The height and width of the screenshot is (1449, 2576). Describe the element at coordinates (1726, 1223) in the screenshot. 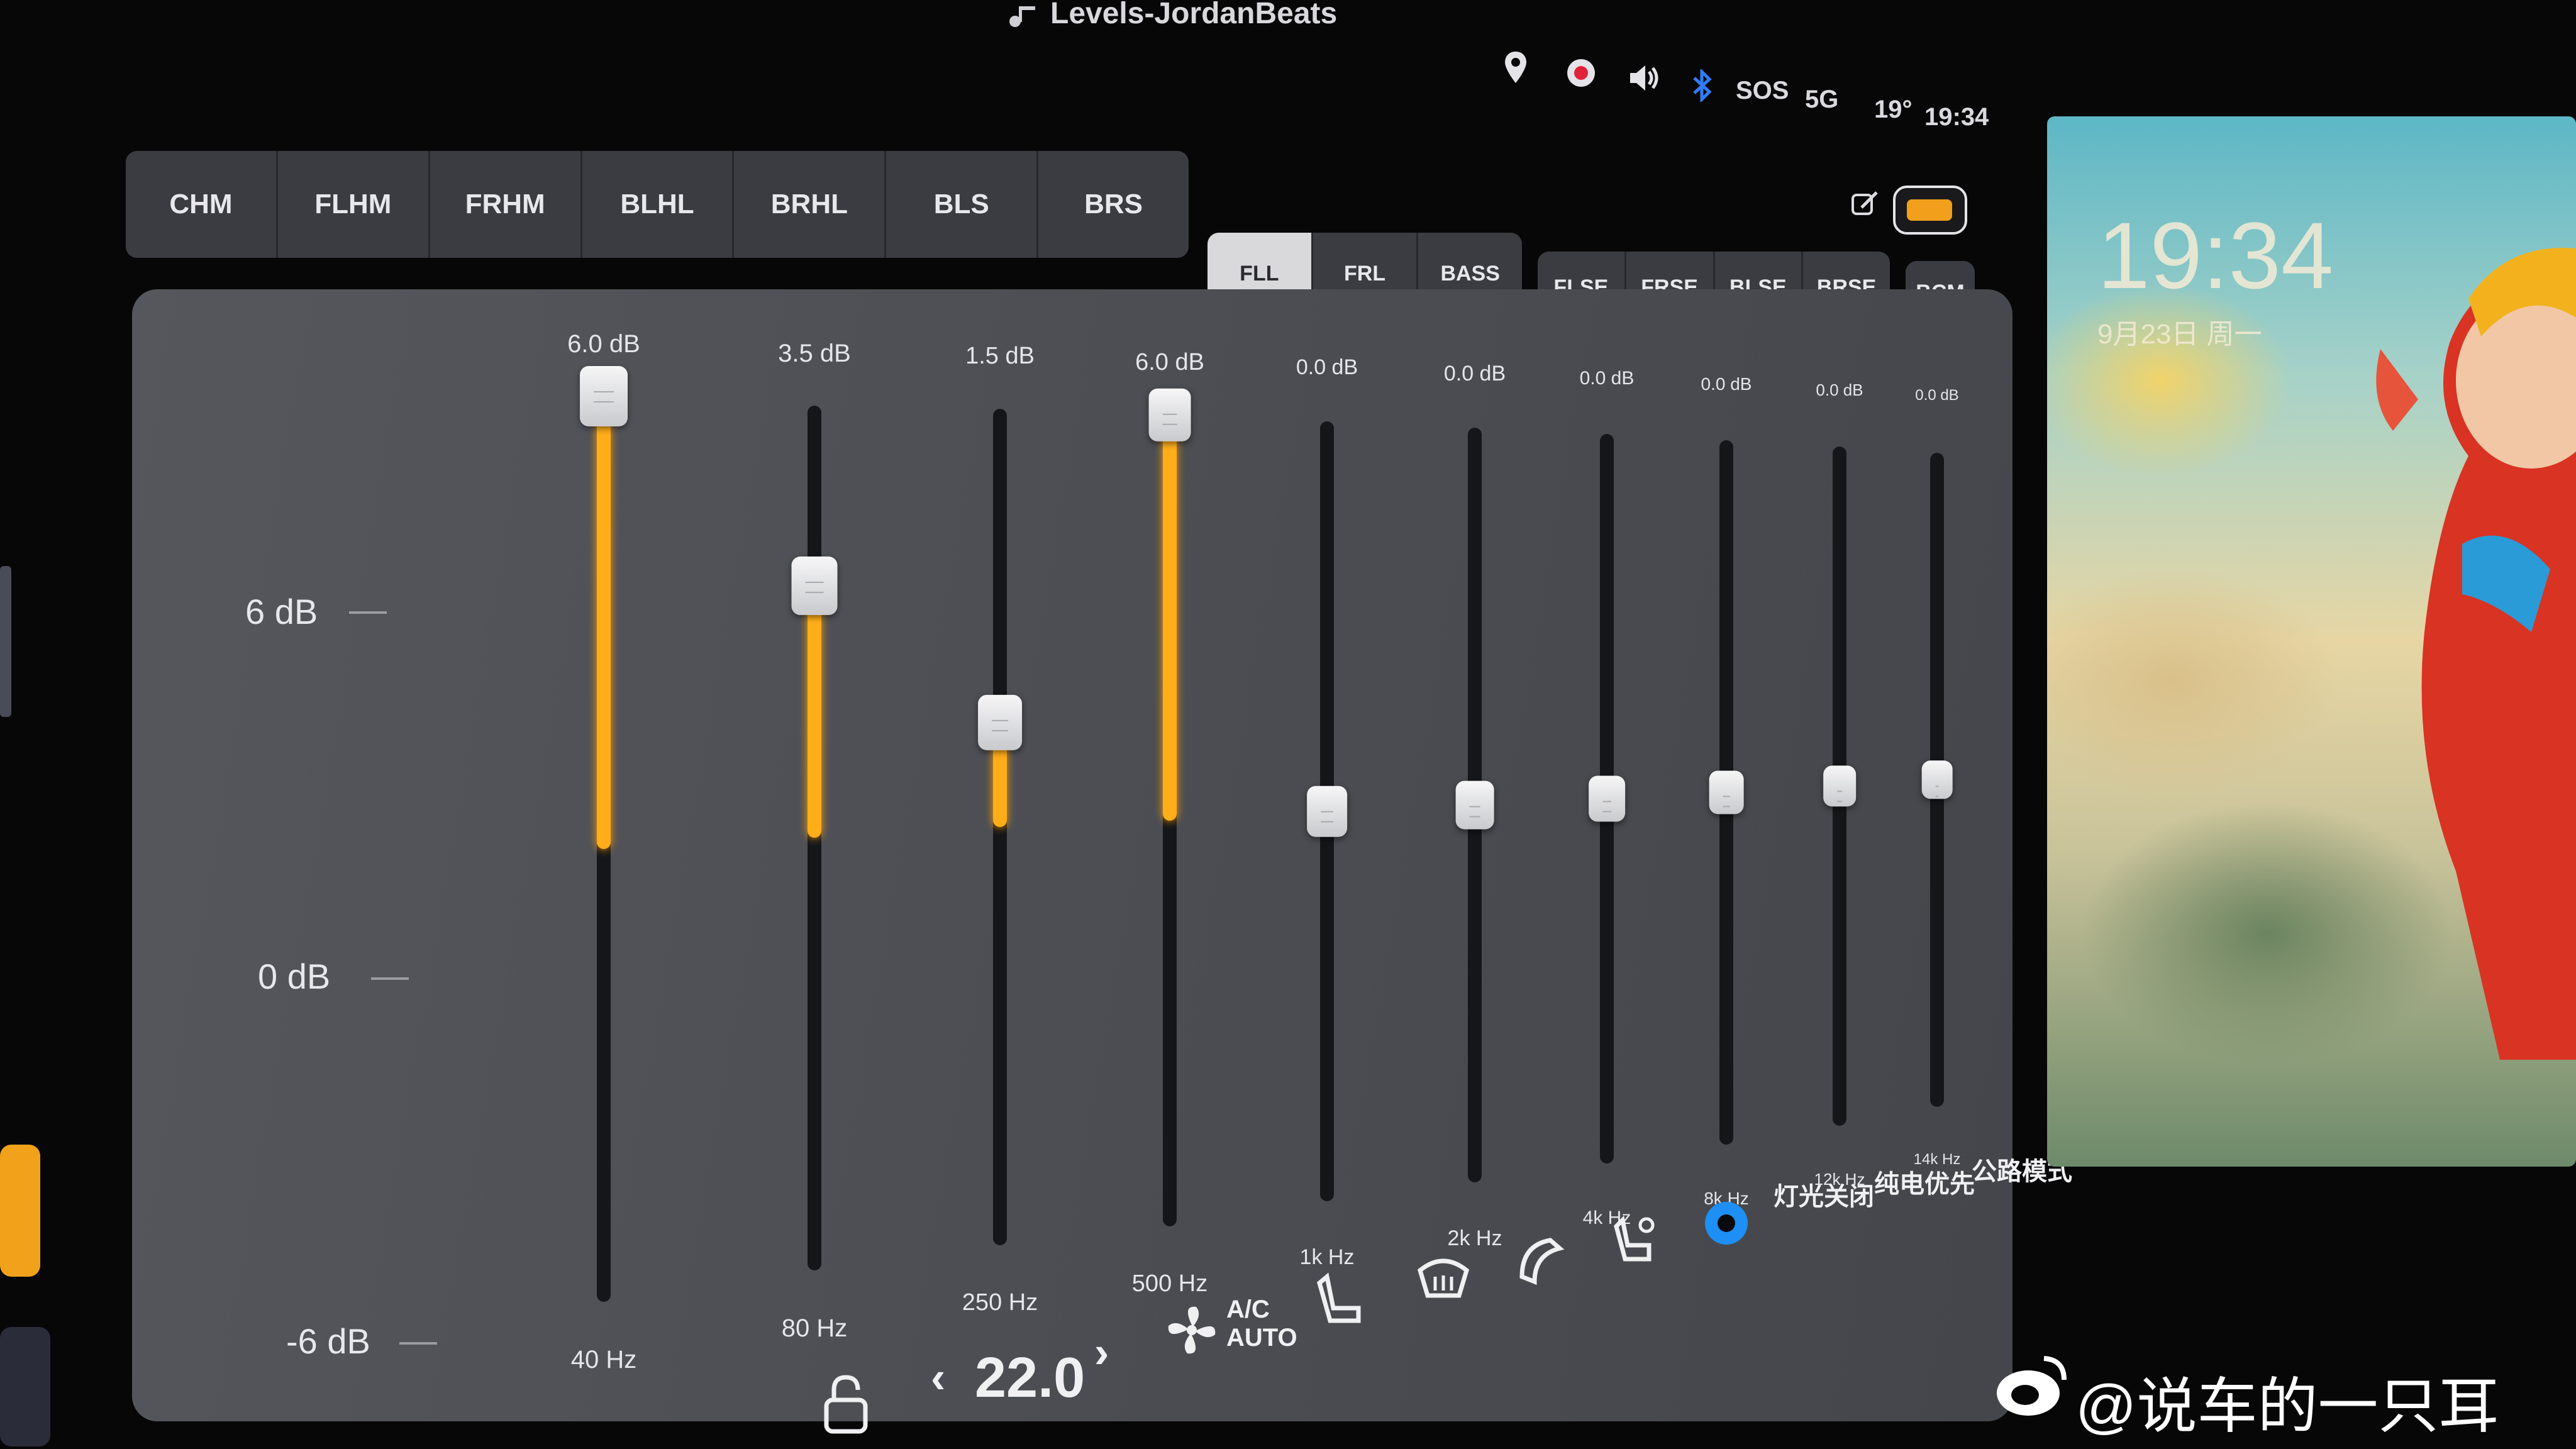

I see `smart-mode-icon` at that location.